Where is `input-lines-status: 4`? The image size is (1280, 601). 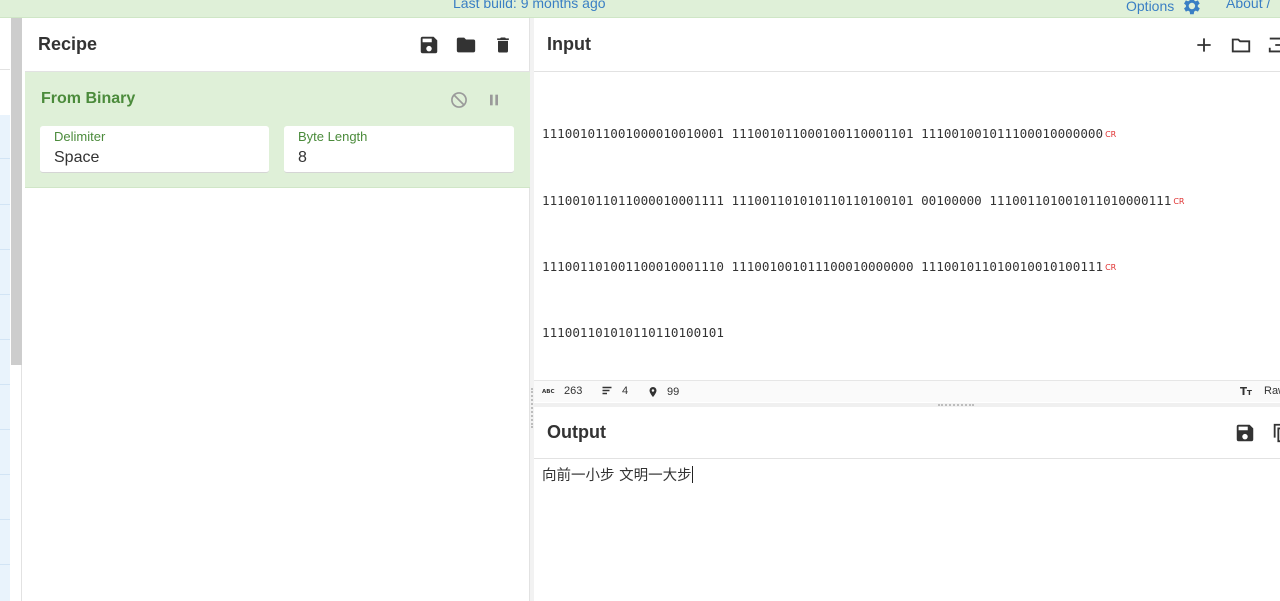
input-lines-status: 4 is located at coordinates (614, 391).